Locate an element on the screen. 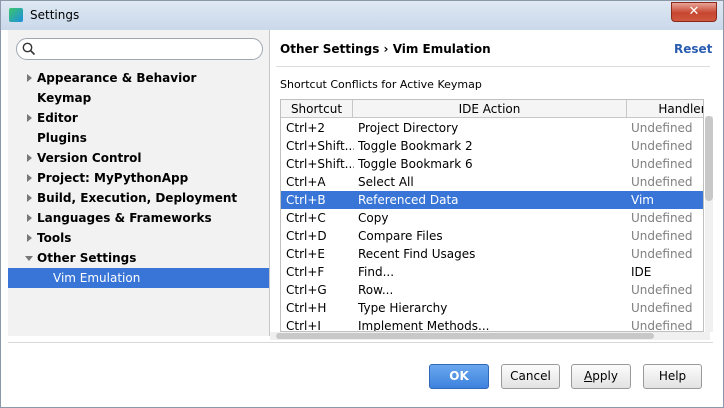 Image resolution: width=724 pixels, height=408 pixels. tree-item-label: Build, Execution, Deployment is located at coordinates (137, 198).